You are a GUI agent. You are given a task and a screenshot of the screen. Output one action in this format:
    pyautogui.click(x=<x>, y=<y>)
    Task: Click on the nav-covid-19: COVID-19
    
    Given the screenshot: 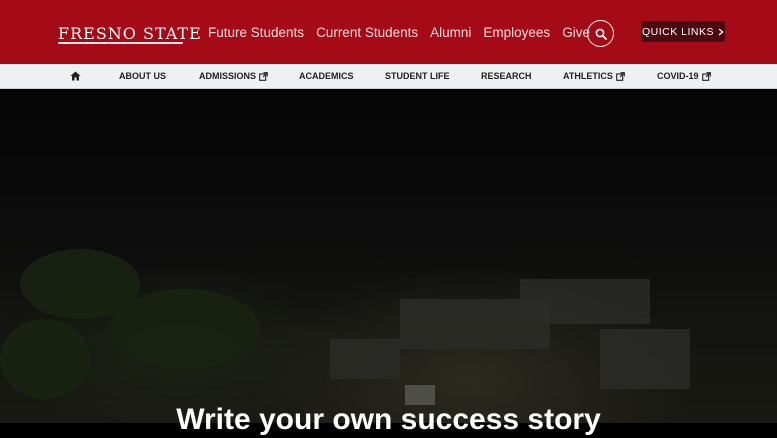 What is the action you would take?
    pyautogui.click(x=684, y=76)
    